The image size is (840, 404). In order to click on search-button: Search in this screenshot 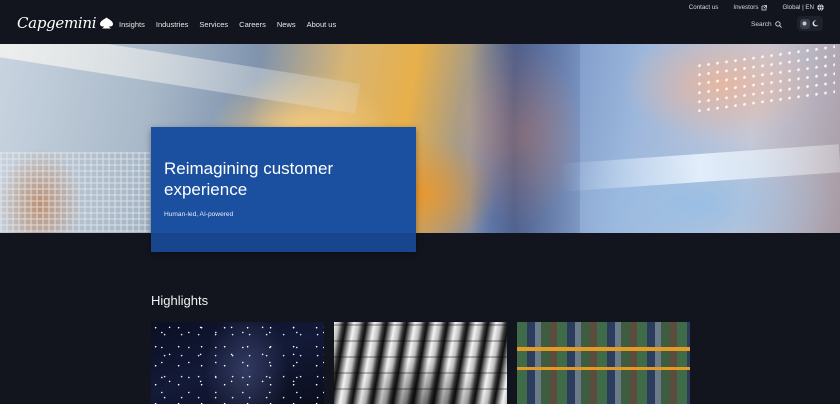, I will do `click(766, 24)`.